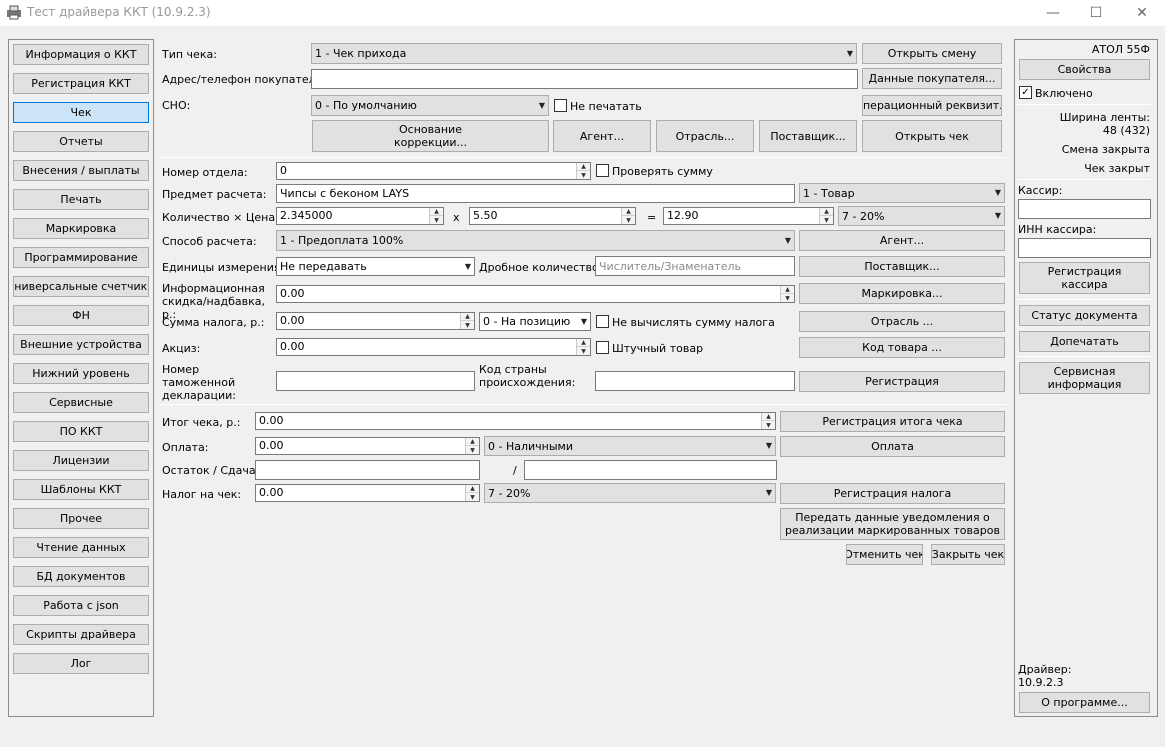 Image resolution: width=1165 pixels, height=747 pixels. What do you see at coordinates (81, 431) in the screenshot?
I see `sidebar-item: ПО ККТ` at bounding box center [81, 431].